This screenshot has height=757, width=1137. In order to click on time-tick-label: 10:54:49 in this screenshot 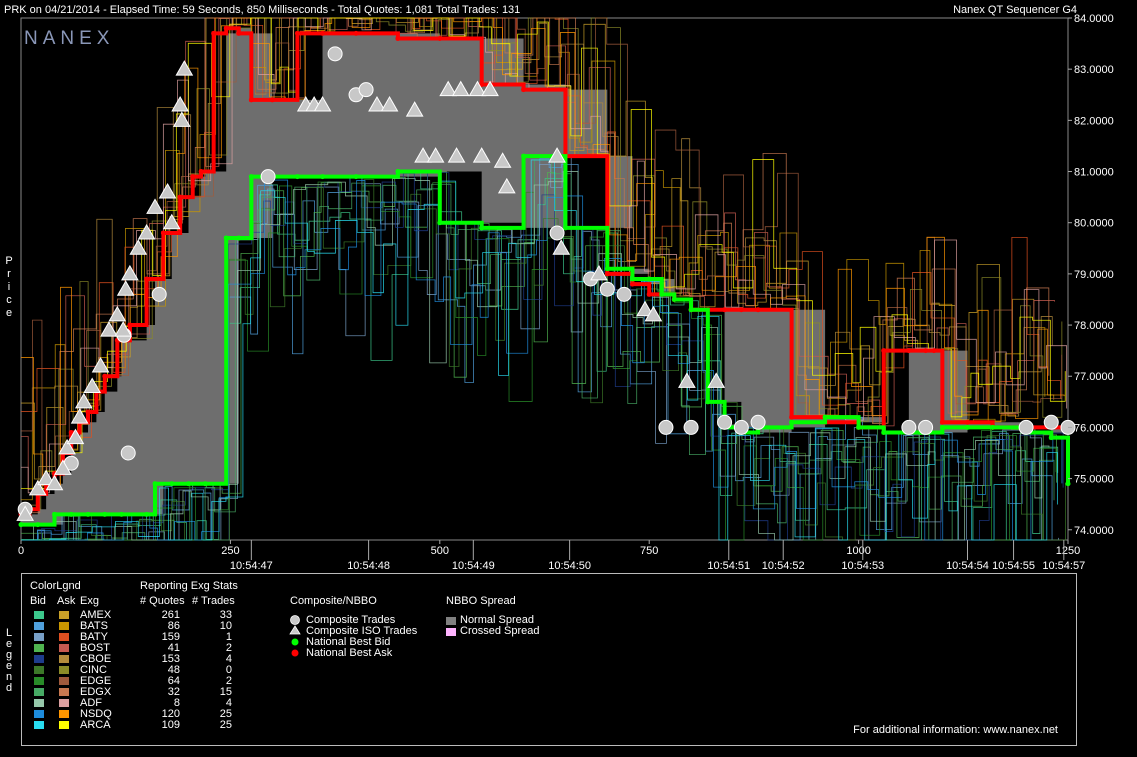, I will do `click(473, 565)`.